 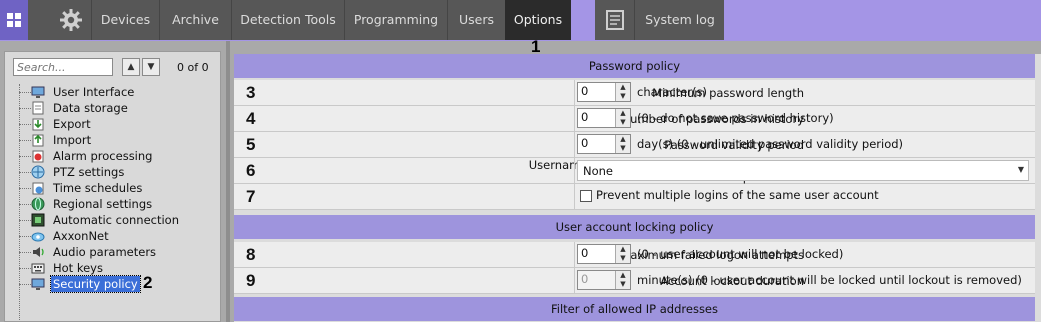 What do you see at coordinates (740, 254) in the screenshot?
I see `row-hint: (0 - user account will not be locked)` at bounding box center [740, 254].